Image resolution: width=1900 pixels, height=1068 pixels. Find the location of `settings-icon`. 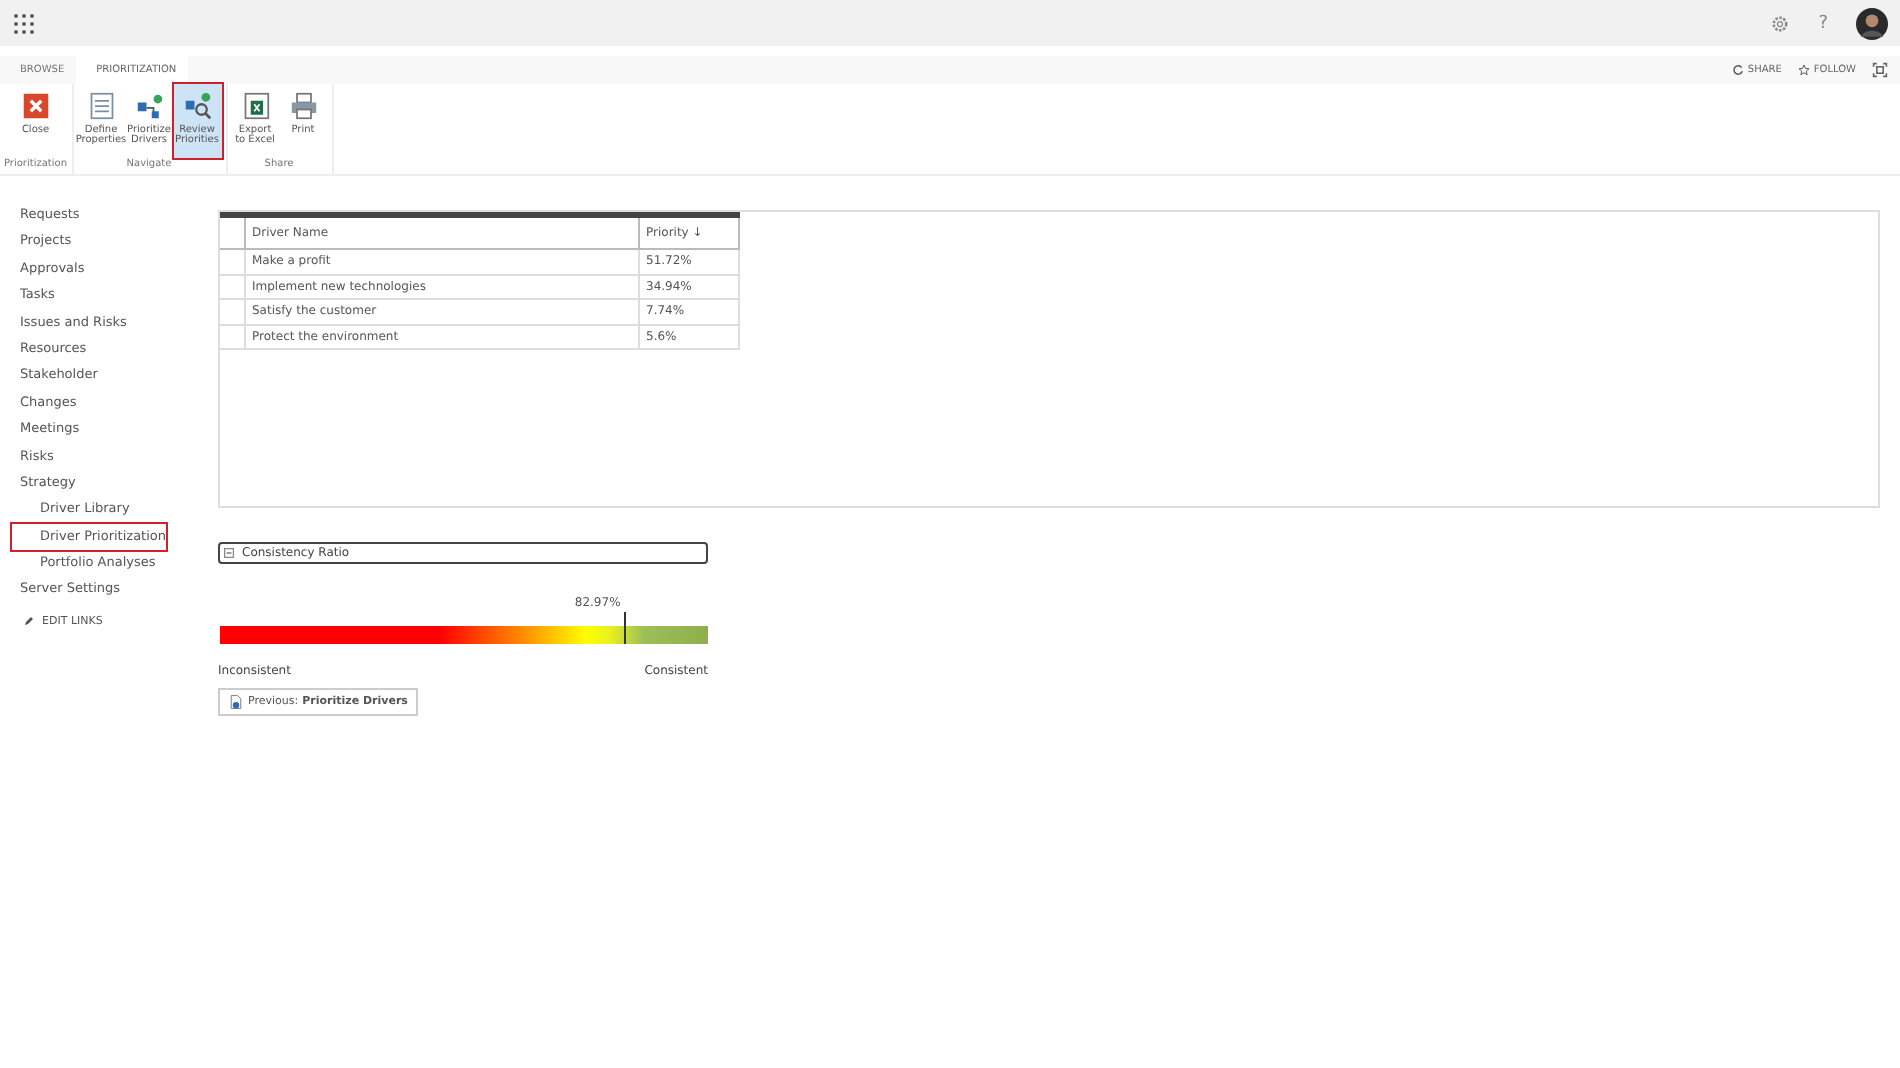

settings-icon is located at coordinates (1780, 23).